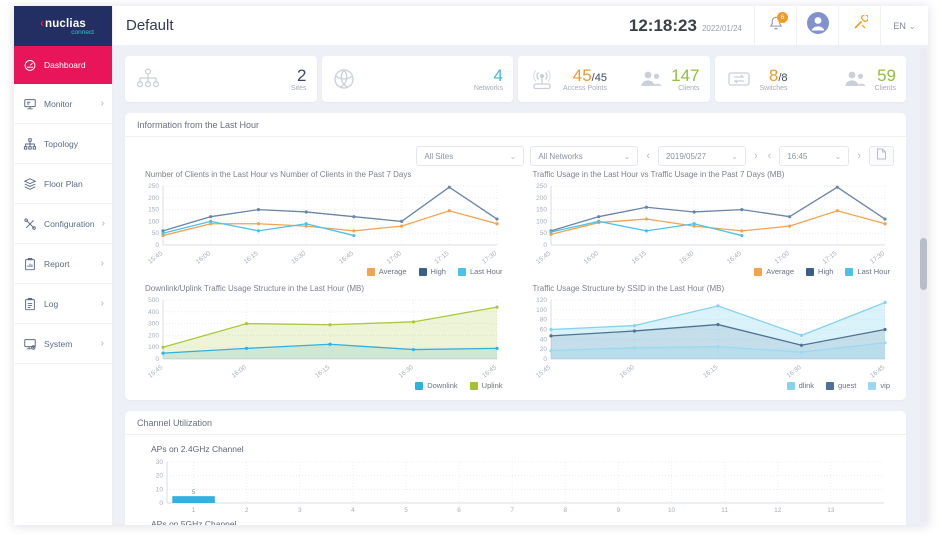 Image resolution: width=942 pixels, height=542 pixels. What do you see at coordinates (29, 103) in the screenshot?
I see `monitor-icon` at bounding box center [29, 103].